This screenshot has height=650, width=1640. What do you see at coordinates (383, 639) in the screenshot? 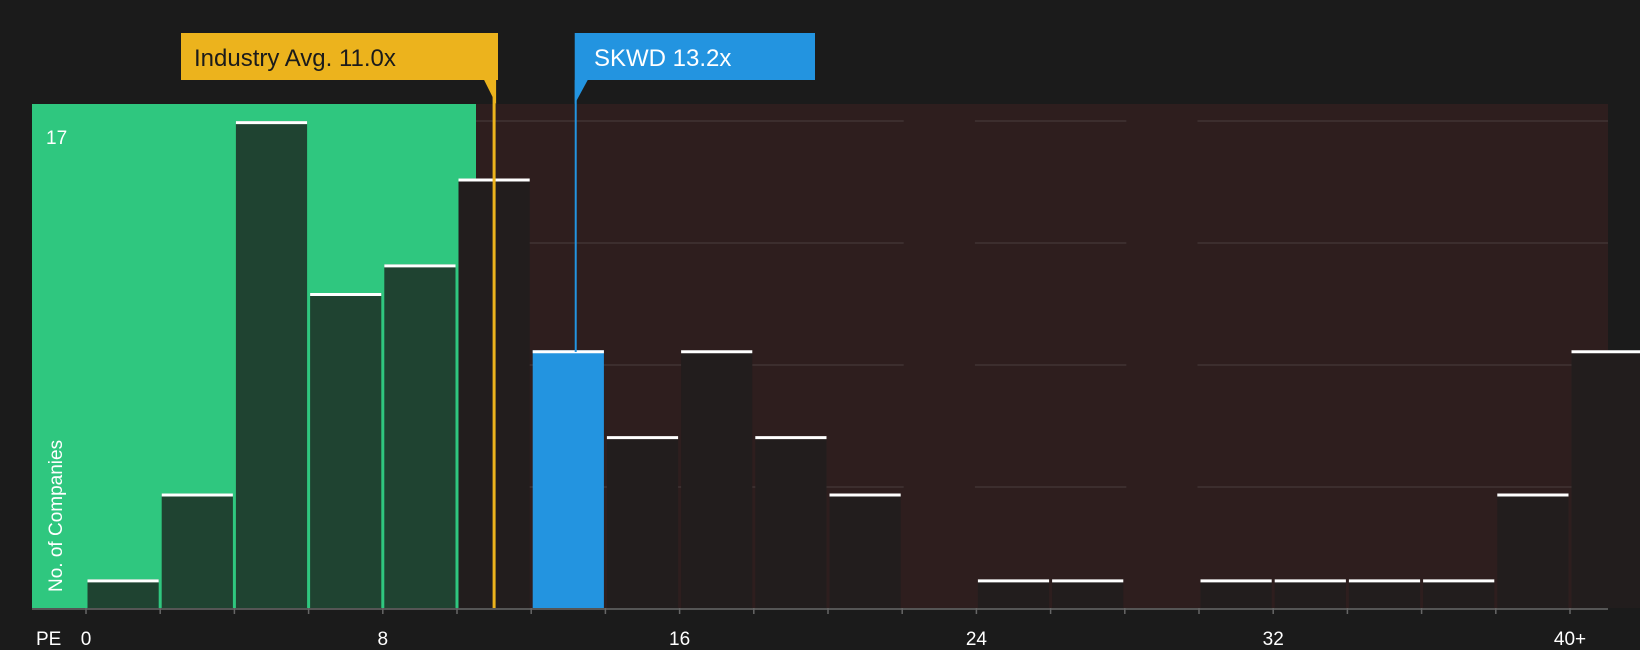
I see `x-tick-label: 8` at bounding box center [383, 639].